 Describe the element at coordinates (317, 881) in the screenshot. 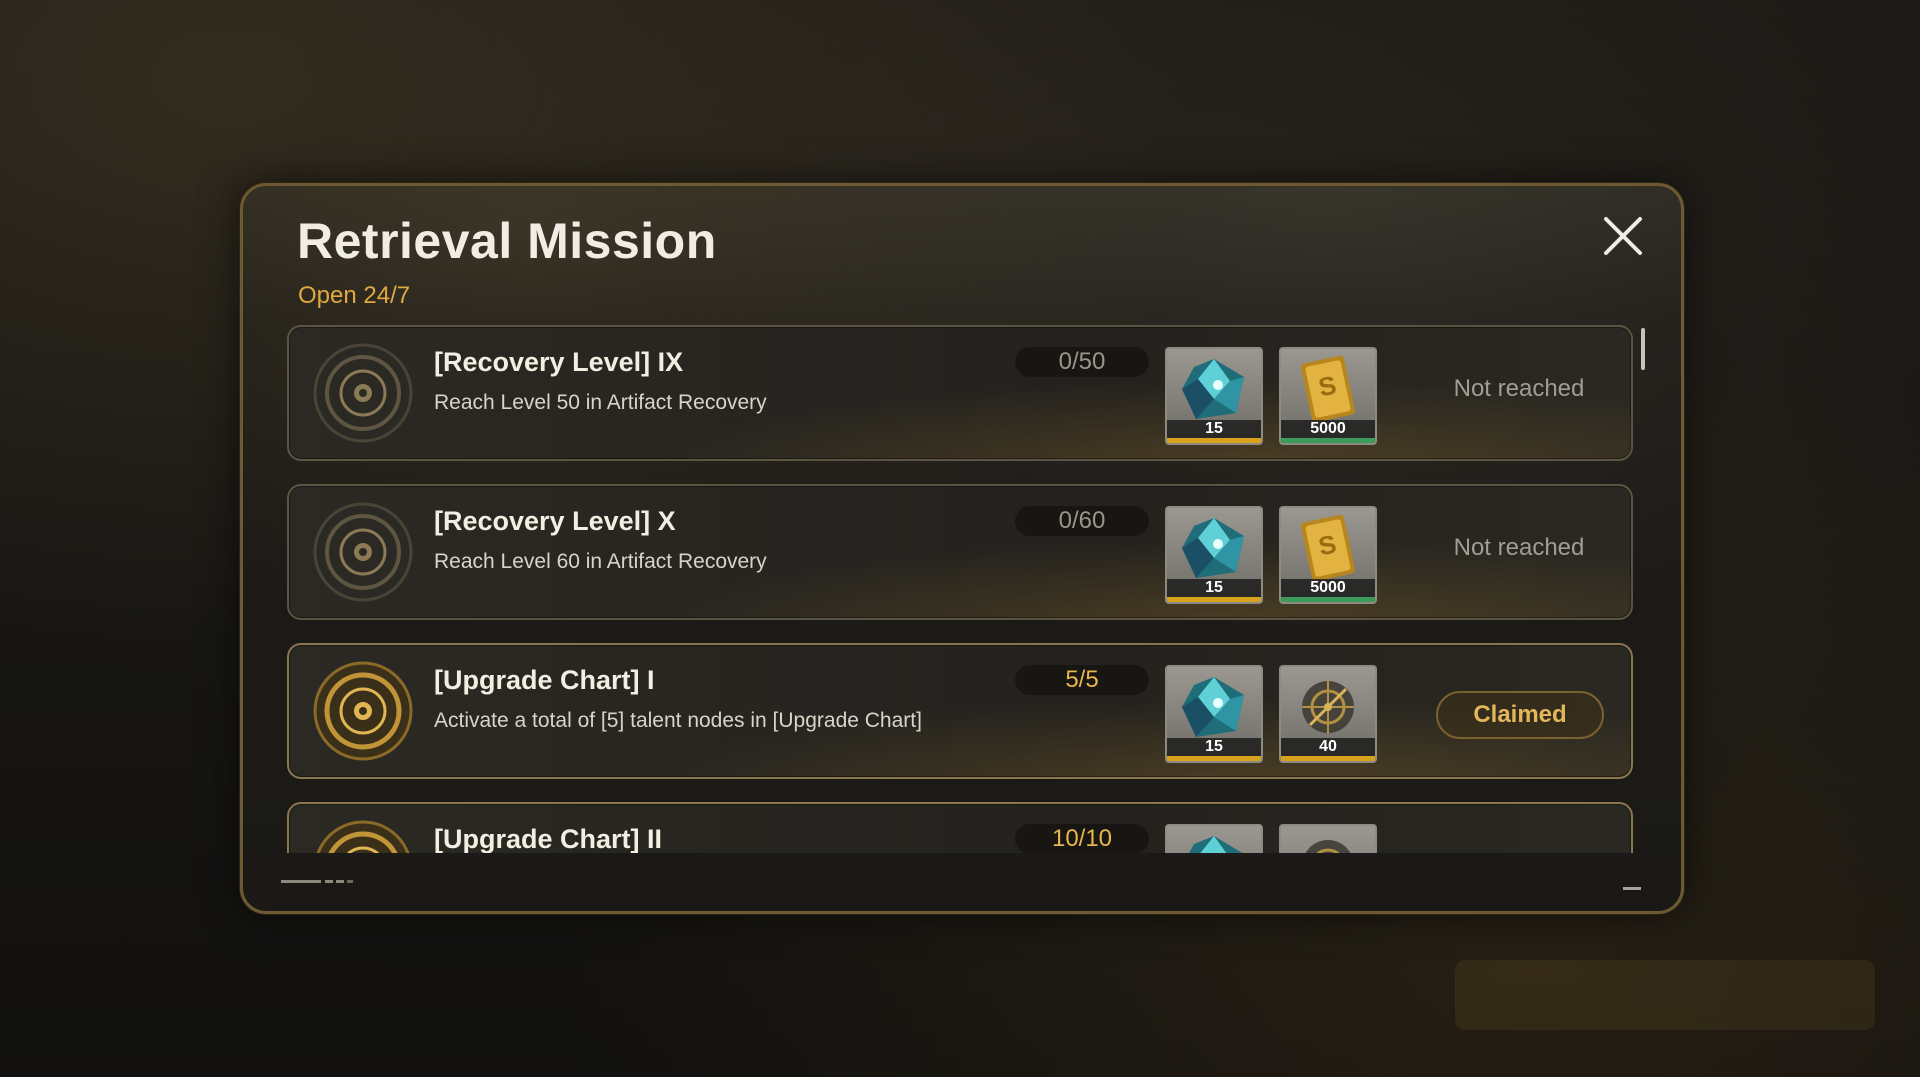

I see `footer-decoration` at that location.